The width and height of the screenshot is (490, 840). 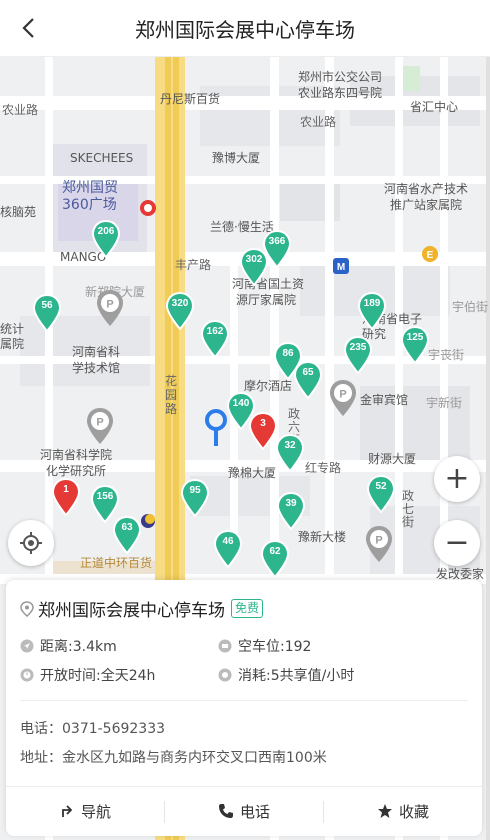 What do you see at coordinates (470, 307) in the screenshot?
I see `poi-label: 宇伯街` at bounding box center [470, 307].